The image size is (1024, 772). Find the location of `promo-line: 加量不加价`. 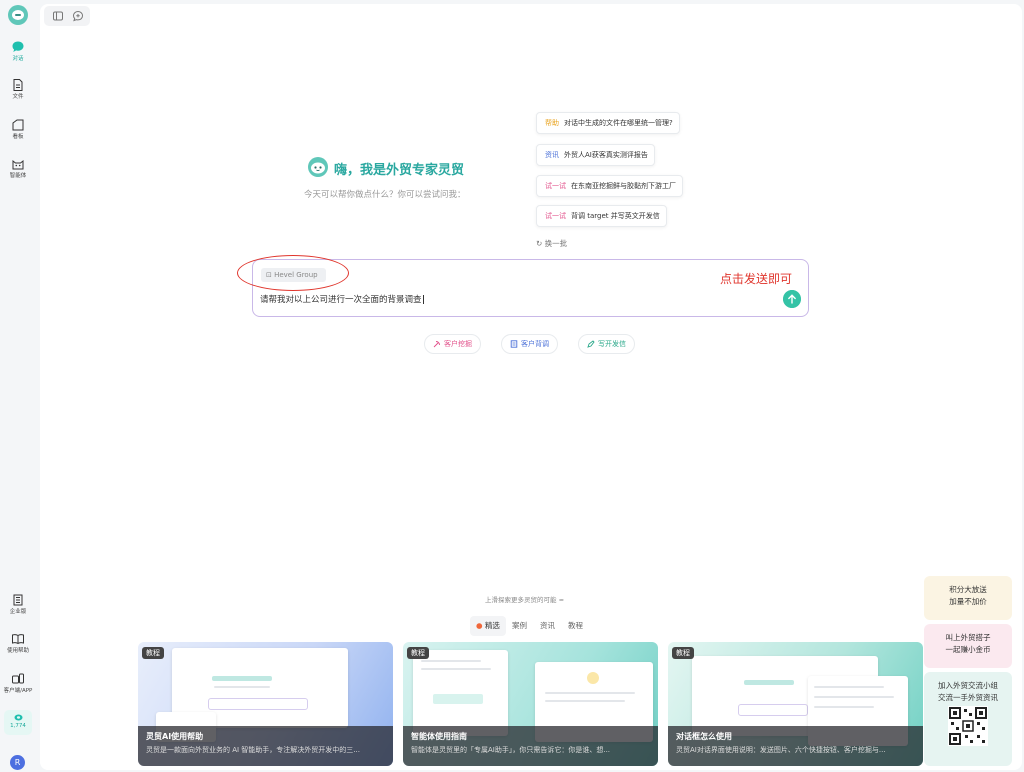

promo-line: 加量不加价 is located at coordinates (968, 601).